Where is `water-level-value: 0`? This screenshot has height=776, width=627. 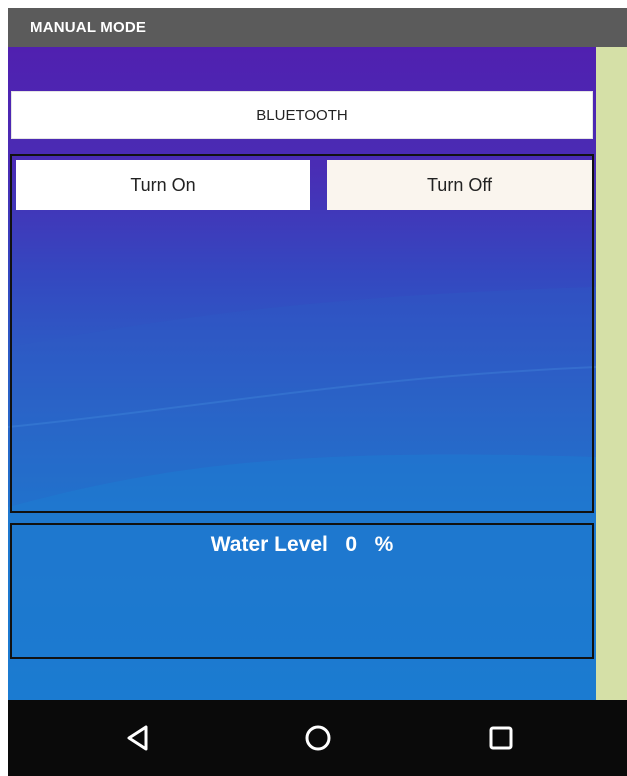
water-level-value: 0 is located at coordinates (351, 544).